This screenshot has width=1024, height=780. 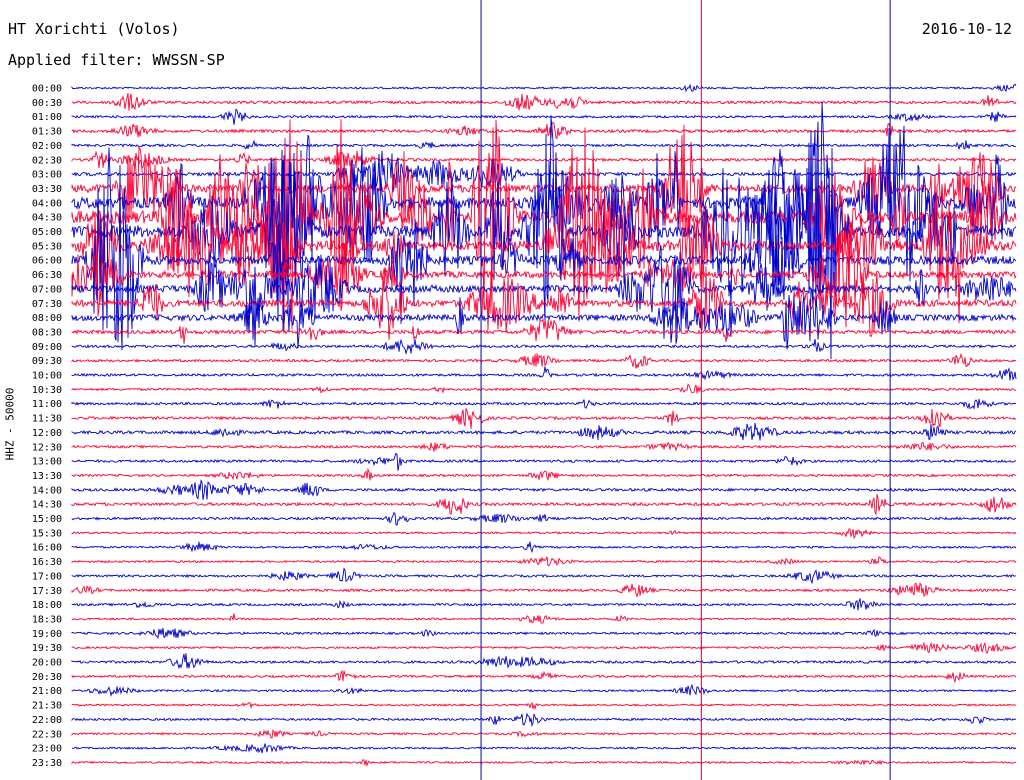 I want to click on trace-time-label: 18:00, so click(x=47, y=605).